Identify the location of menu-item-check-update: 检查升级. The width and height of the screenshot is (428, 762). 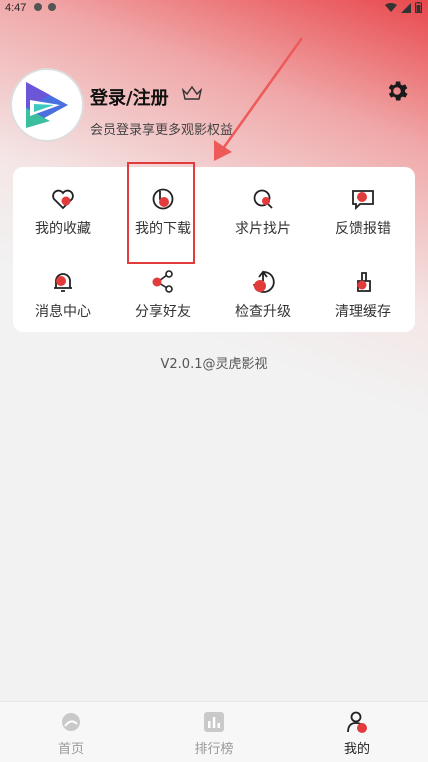
(263, 290).